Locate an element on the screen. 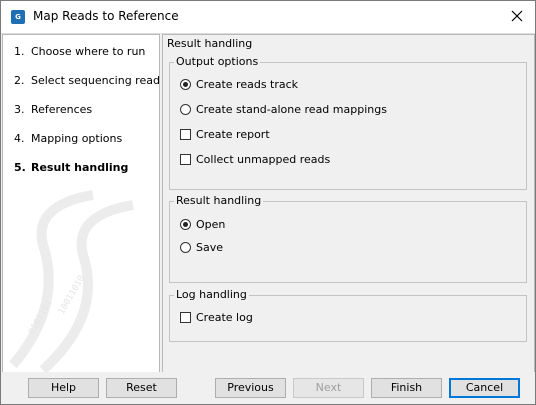 Image resolution: width=536 pixels, height=405 pixels. create-reads-track-radio: Create reads track is located at coordinates (239, 84).